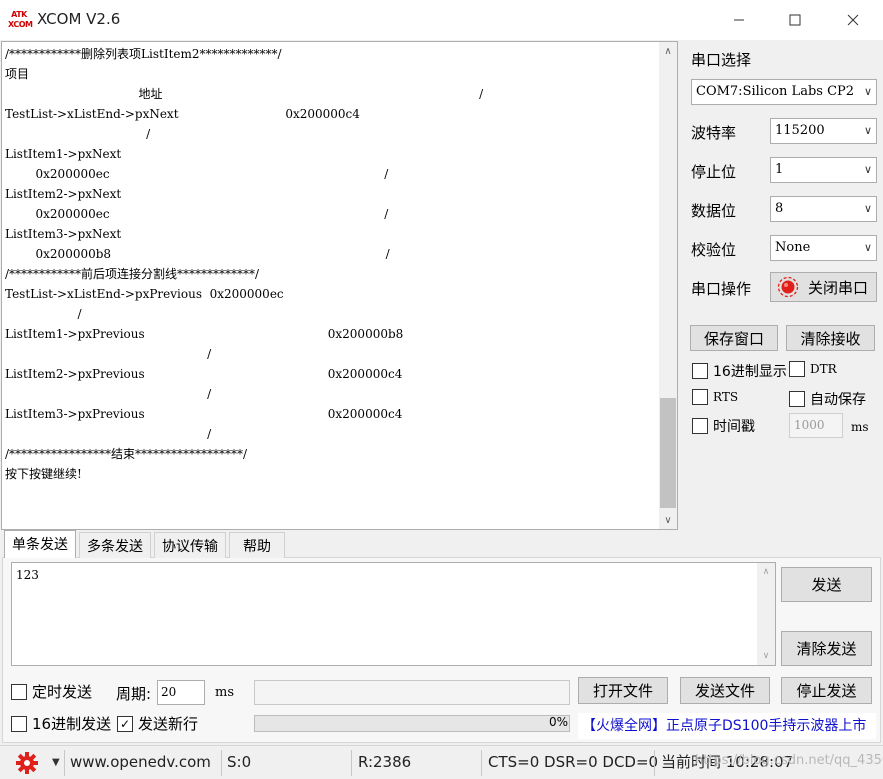  What do you see at coordinates (559, 722) in the screenshot?
I see `progress-percent: 0%` at bounding box center [559, 722].